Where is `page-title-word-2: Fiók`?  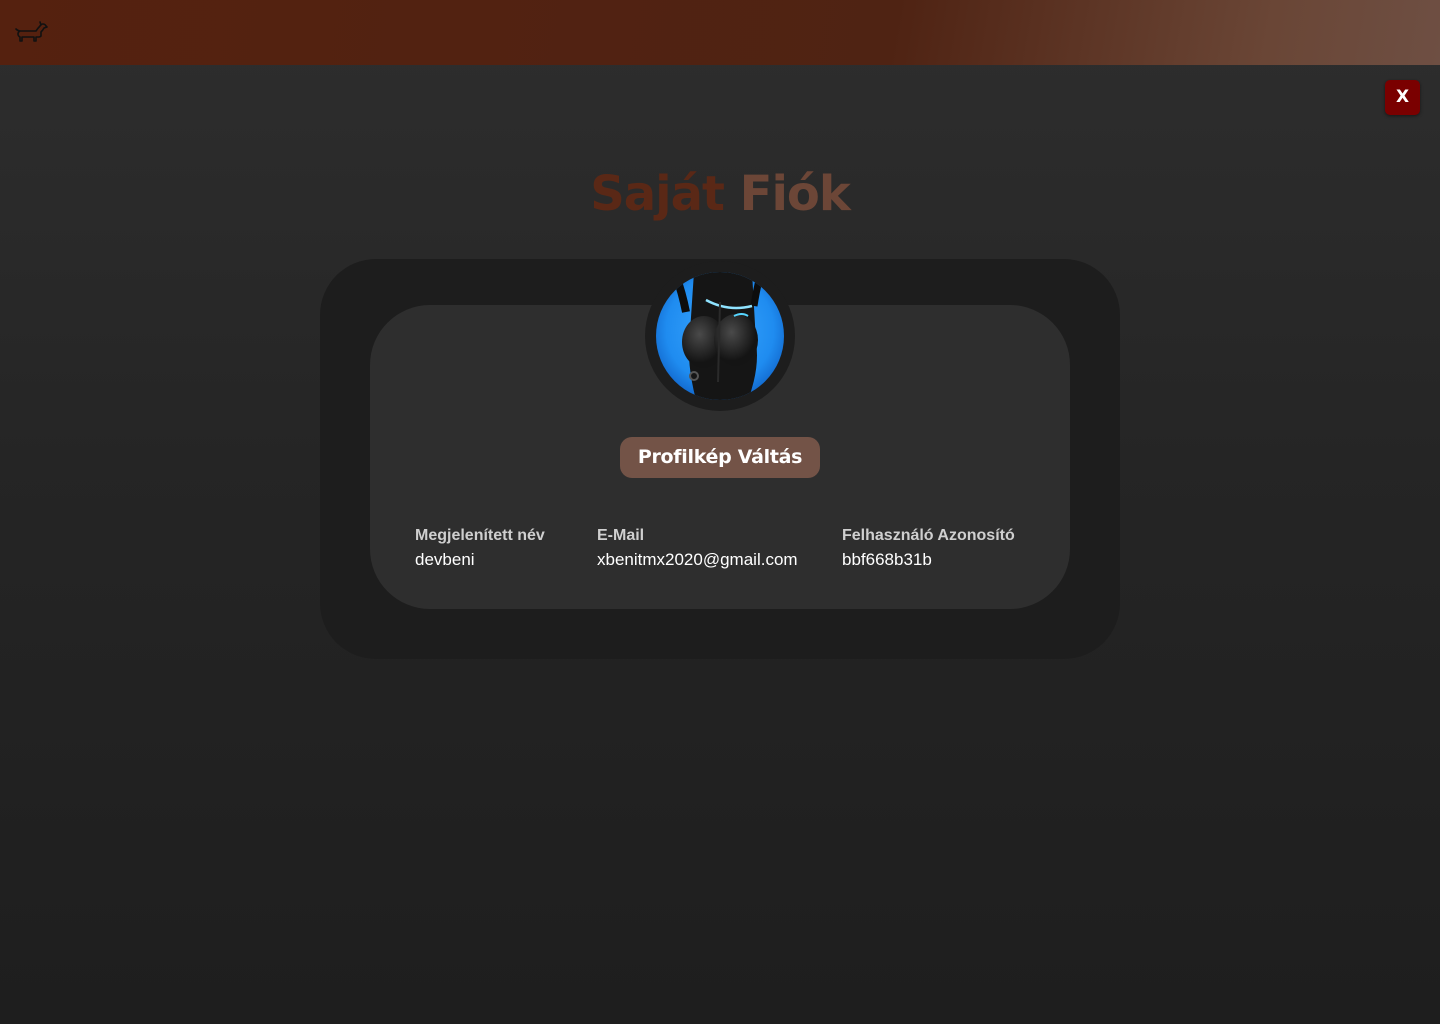
page-title-word-2: Fiók is located at coordinates (795, 194).